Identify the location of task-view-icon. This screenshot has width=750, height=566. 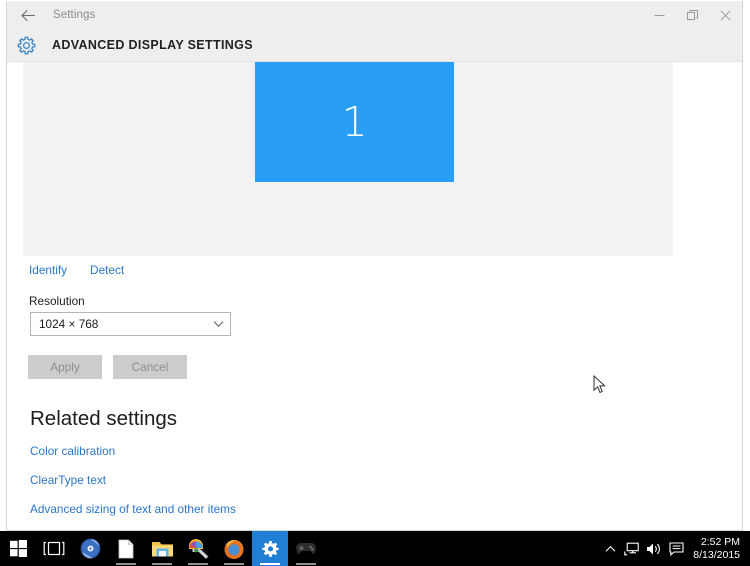
(54, 548).